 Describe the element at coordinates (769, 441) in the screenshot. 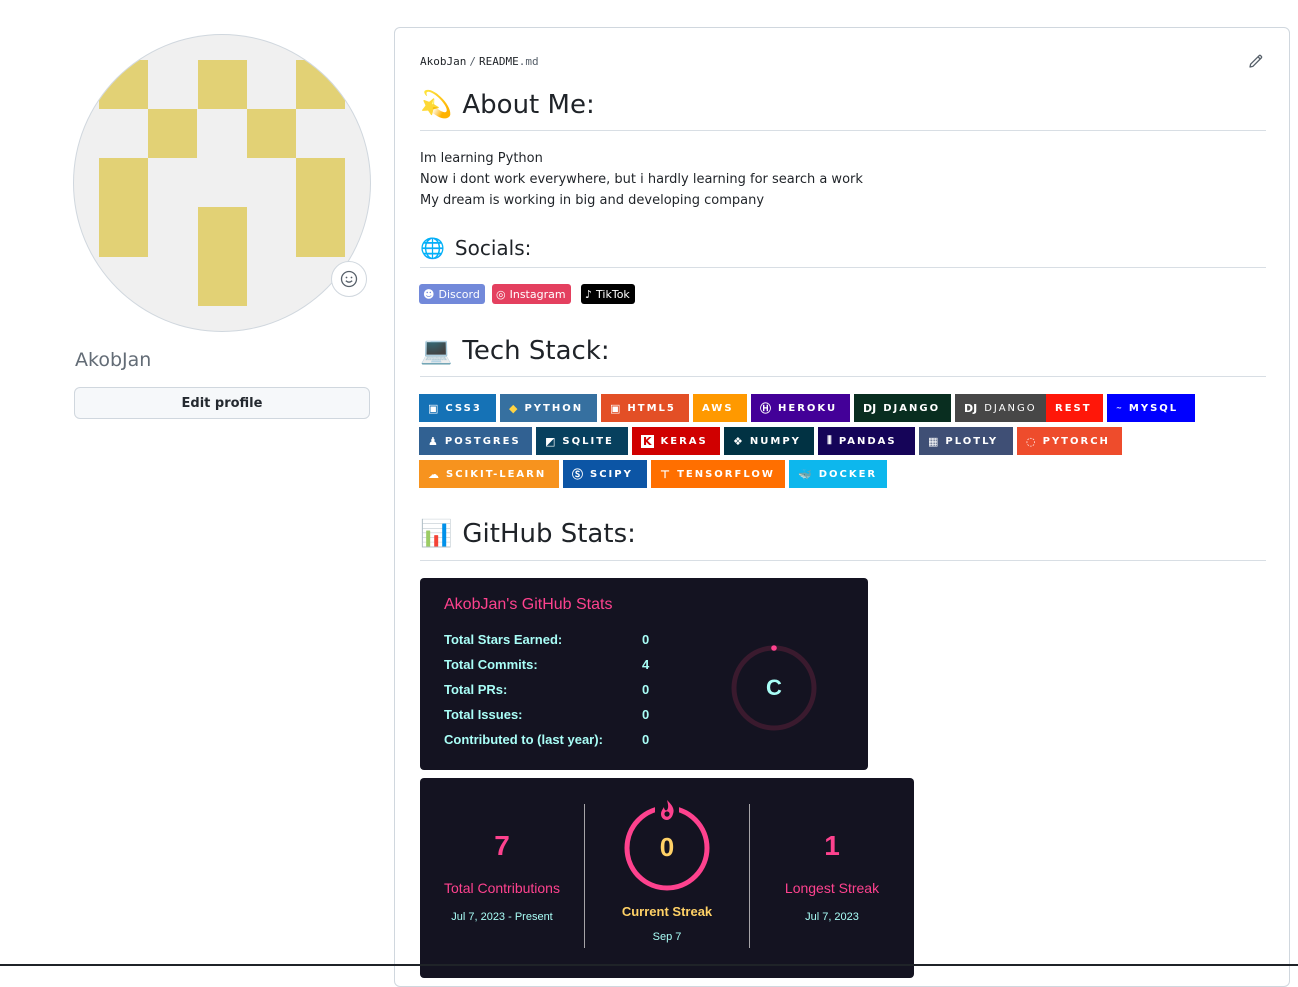

I see `tech-badge-numpy: ❖ NumPy` at that location.